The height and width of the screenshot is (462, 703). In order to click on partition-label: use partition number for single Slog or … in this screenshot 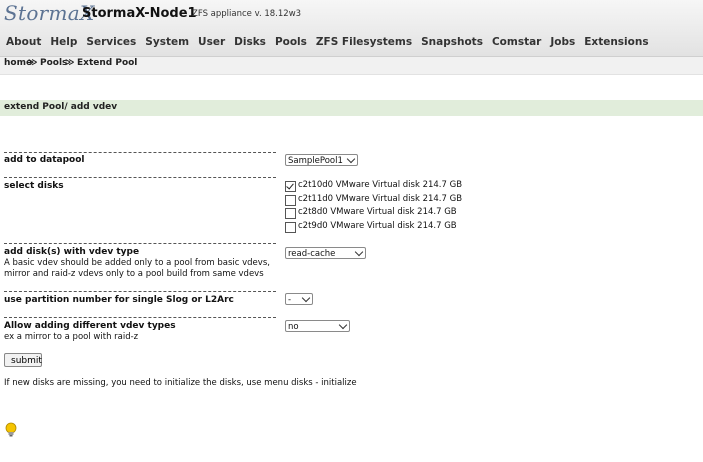, I will do `click(119, 300)`.